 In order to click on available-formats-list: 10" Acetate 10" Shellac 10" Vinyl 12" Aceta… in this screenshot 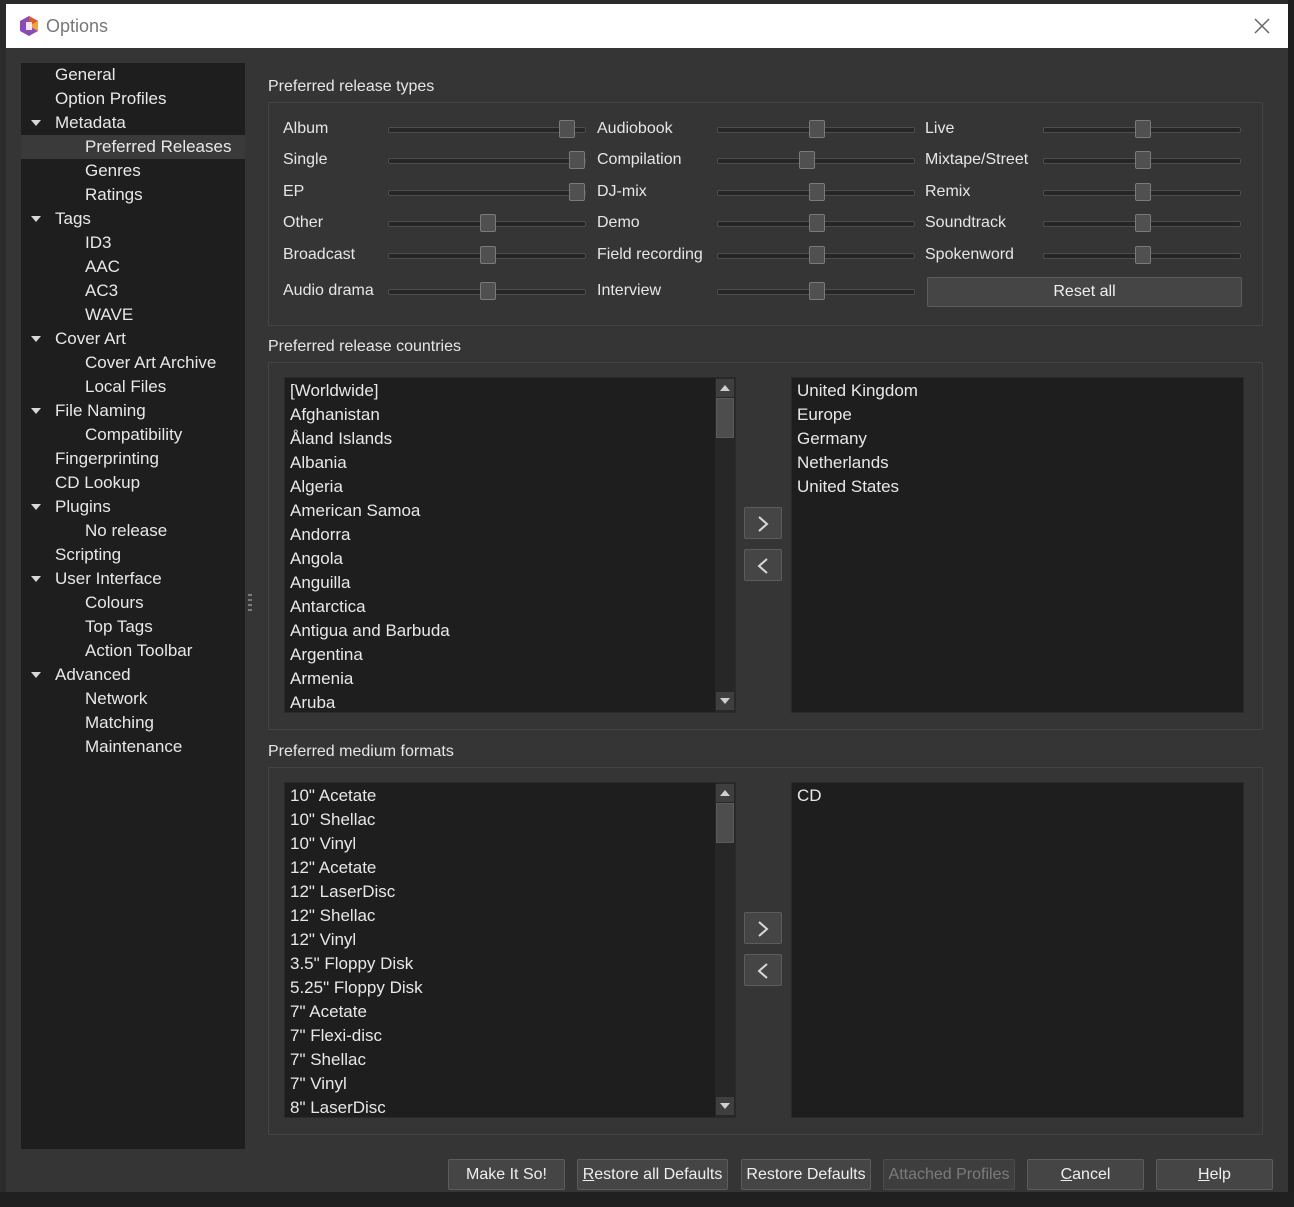, I will do `click(510, 950)`.